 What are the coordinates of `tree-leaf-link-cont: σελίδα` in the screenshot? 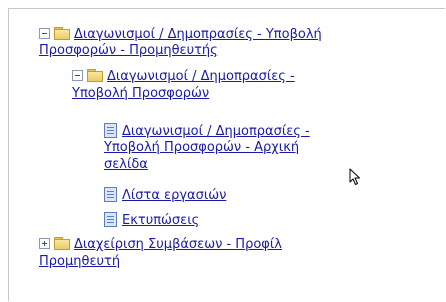 It's located at (126, 164).